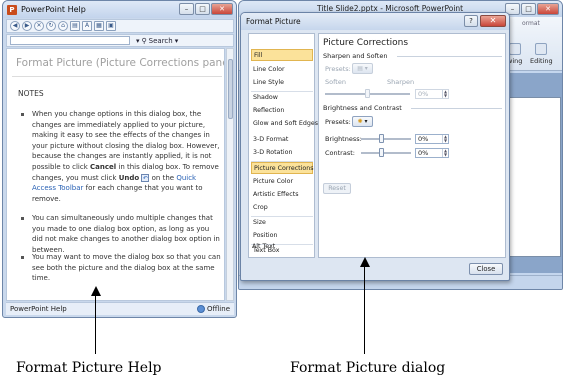 The image size is (565, 389). I want to click on sharpen-presets-label: Presets:, so click(338, 69).